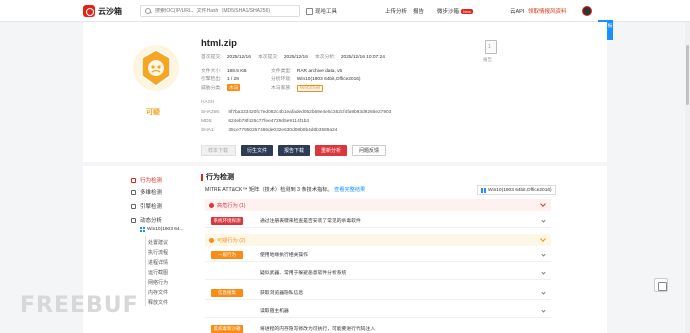  Describe the element at coordinates (487, 59) in the screenshot. I see `doc-label: 报告` at that location.